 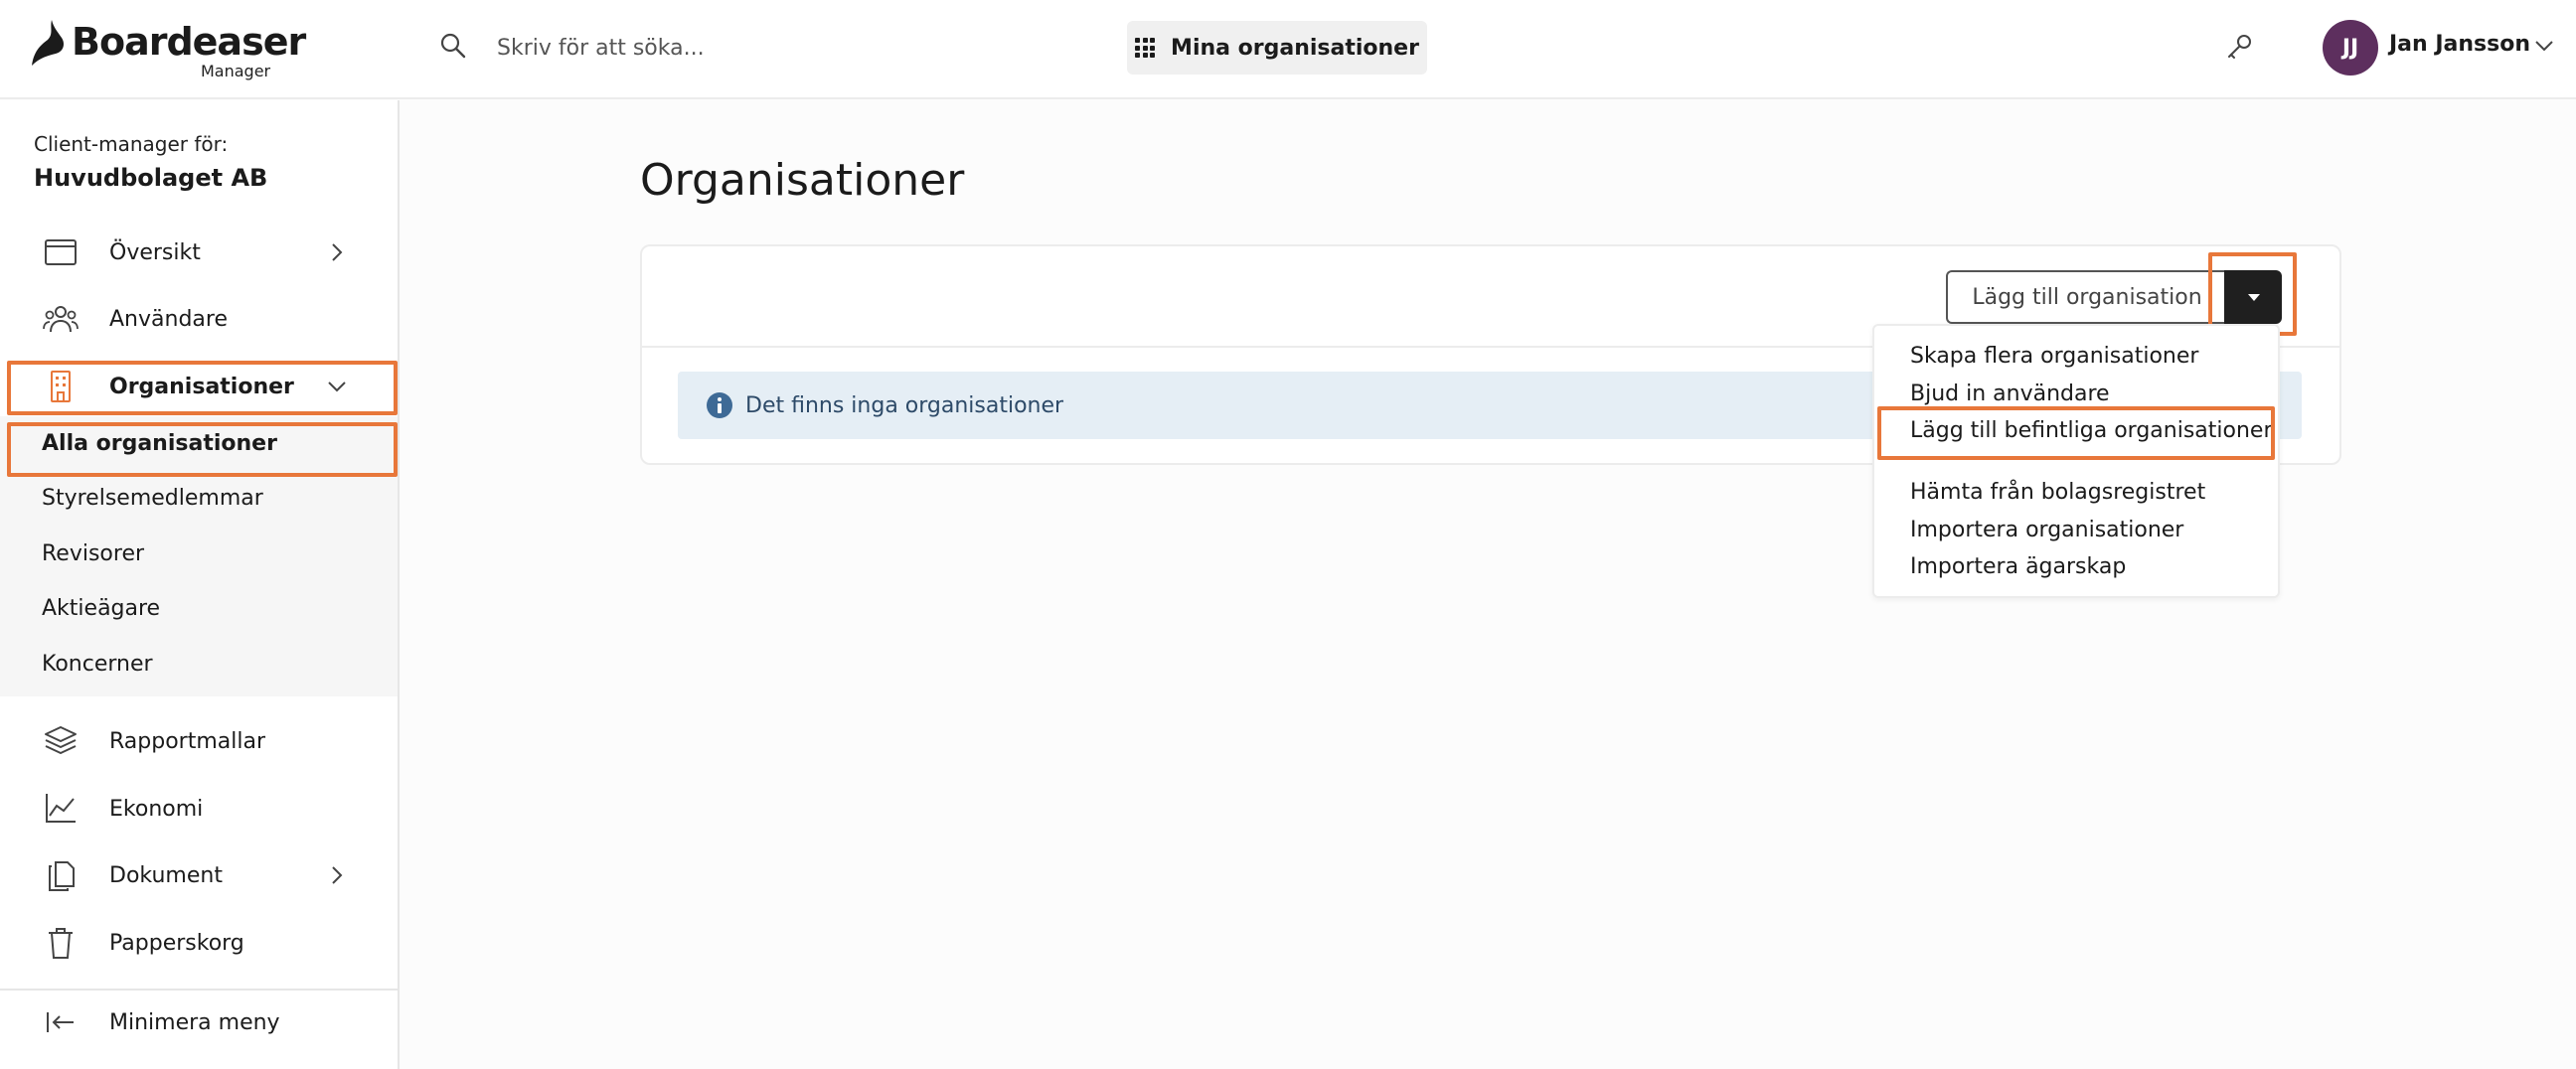 What do you see at coordinates (194, 1022) in the screenshot?
I see `minimize-menu-label: Minimera meny` at bounding box center [194, 1022].